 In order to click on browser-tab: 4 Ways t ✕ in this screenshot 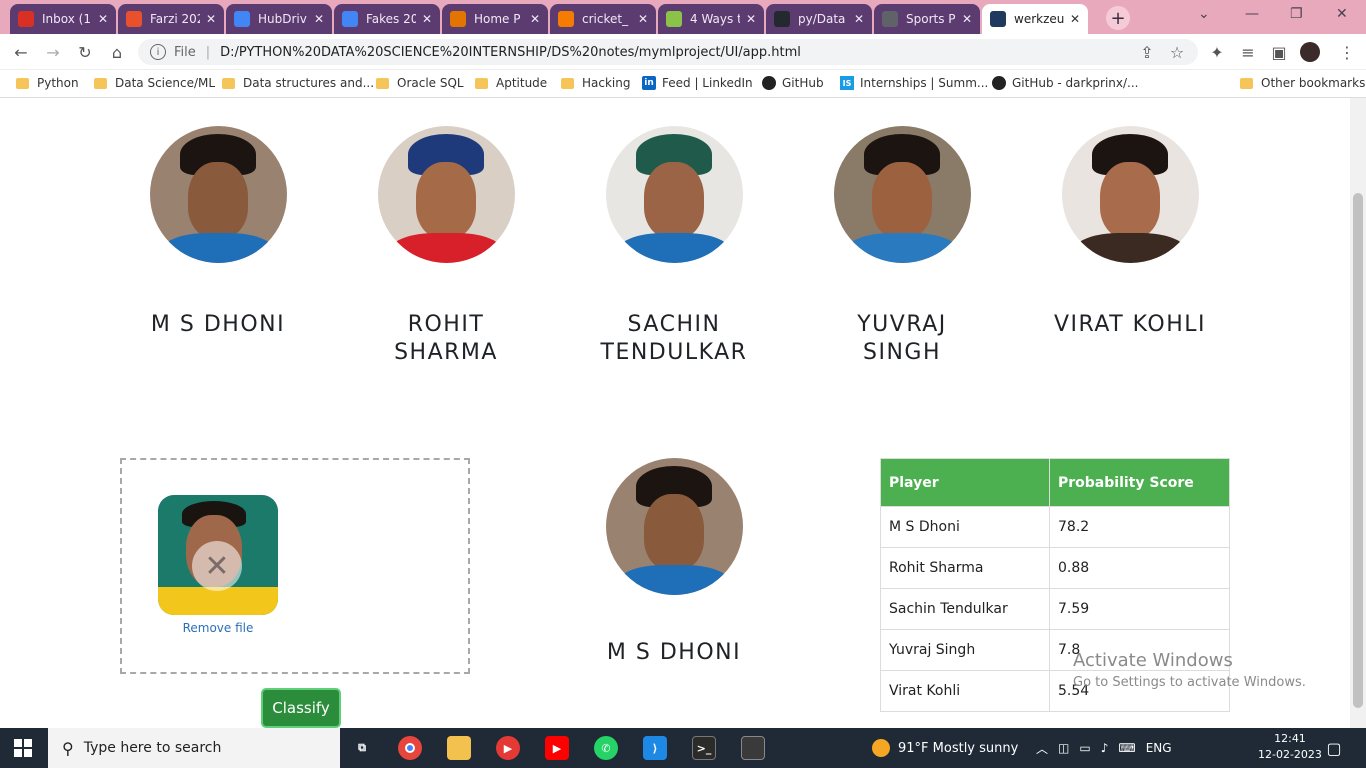, I will do `click(711, 19)`.